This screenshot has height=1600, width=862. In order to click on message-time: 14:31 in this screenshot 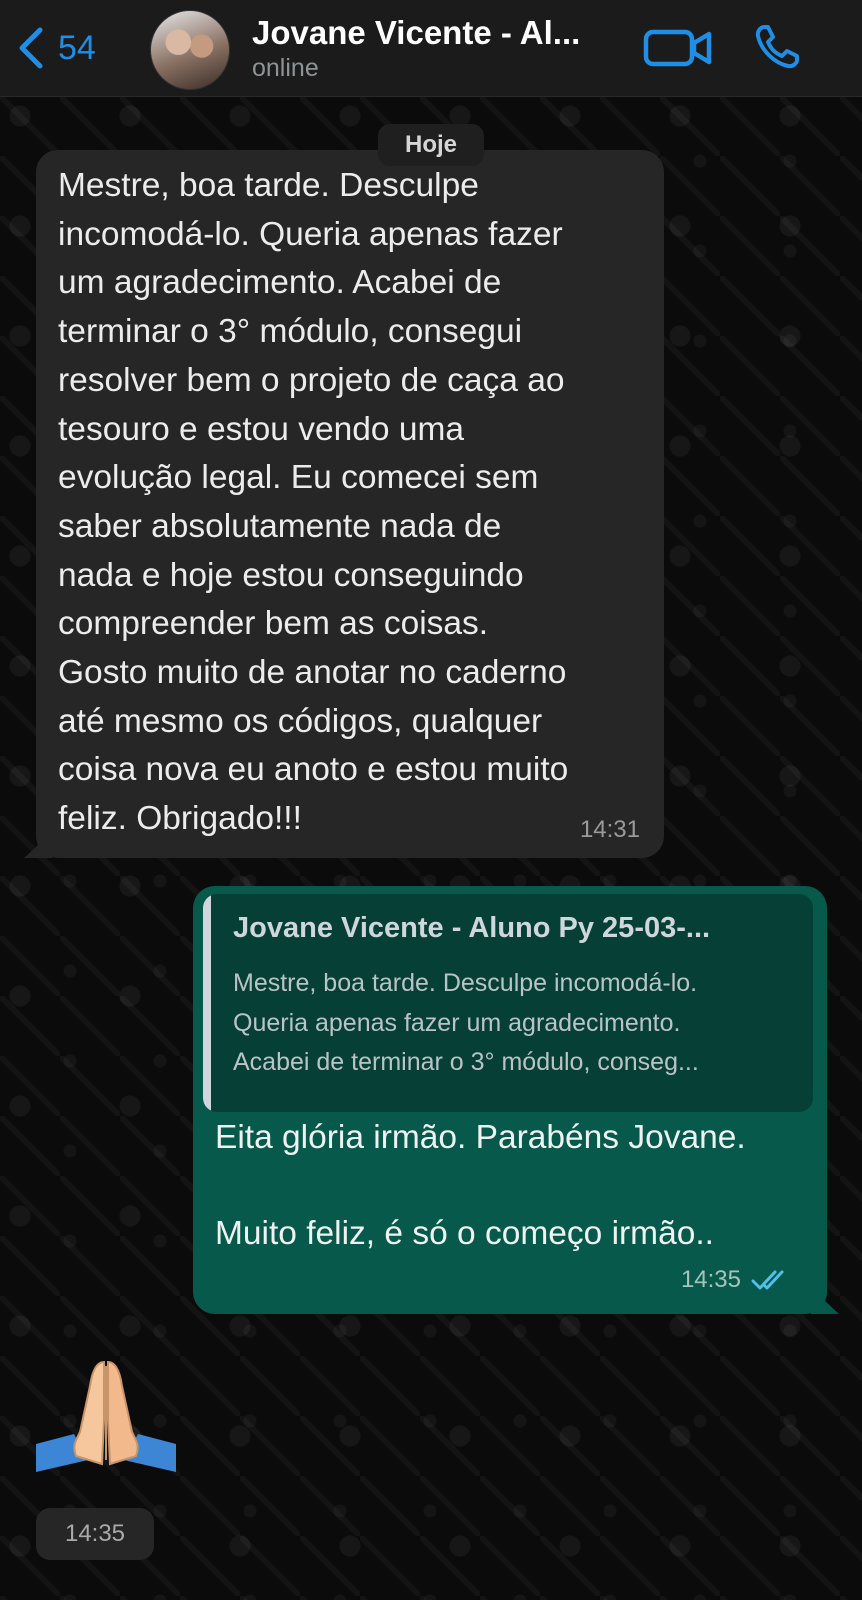, I will do `click(609, 829)`.